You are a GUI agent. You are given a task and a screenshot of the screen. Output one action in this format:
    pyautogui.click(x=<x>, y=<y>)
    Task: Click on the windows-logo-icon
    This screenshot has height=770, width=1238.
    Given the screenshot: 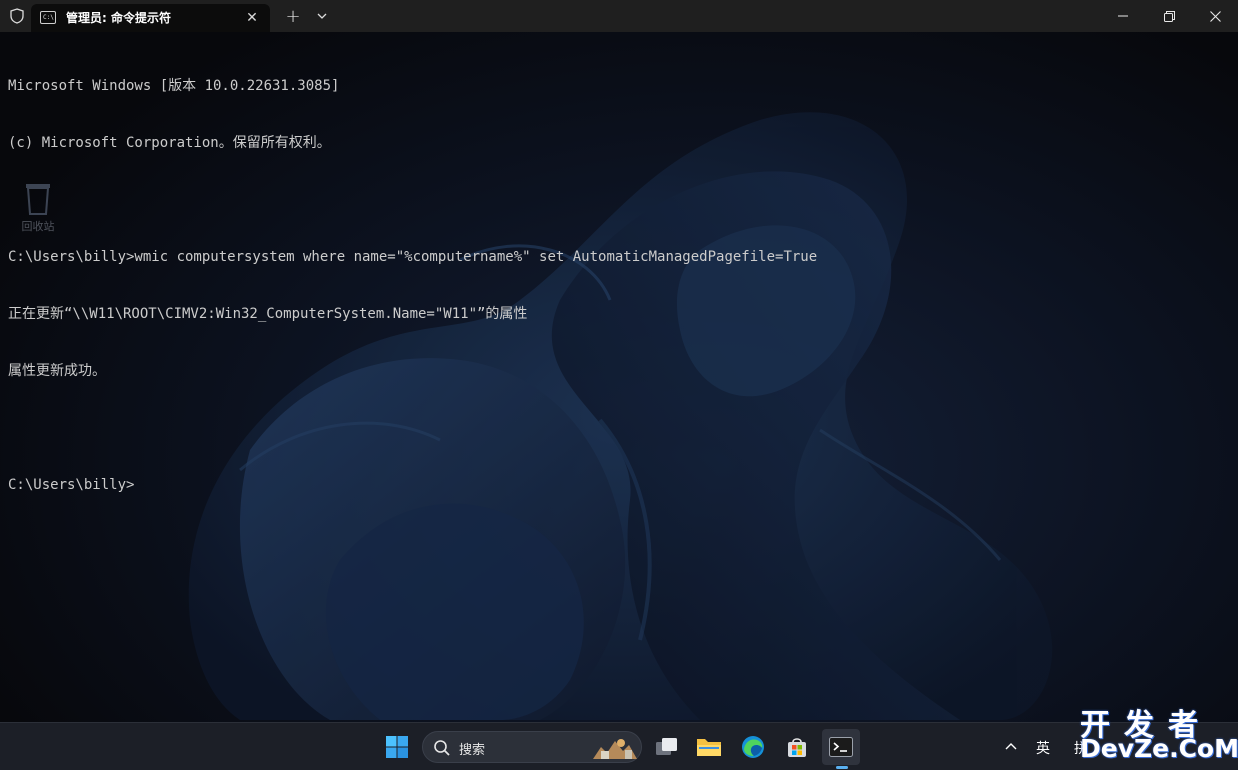 What is the action you would take?
    pyautogui.click(x=397, y=747)
    